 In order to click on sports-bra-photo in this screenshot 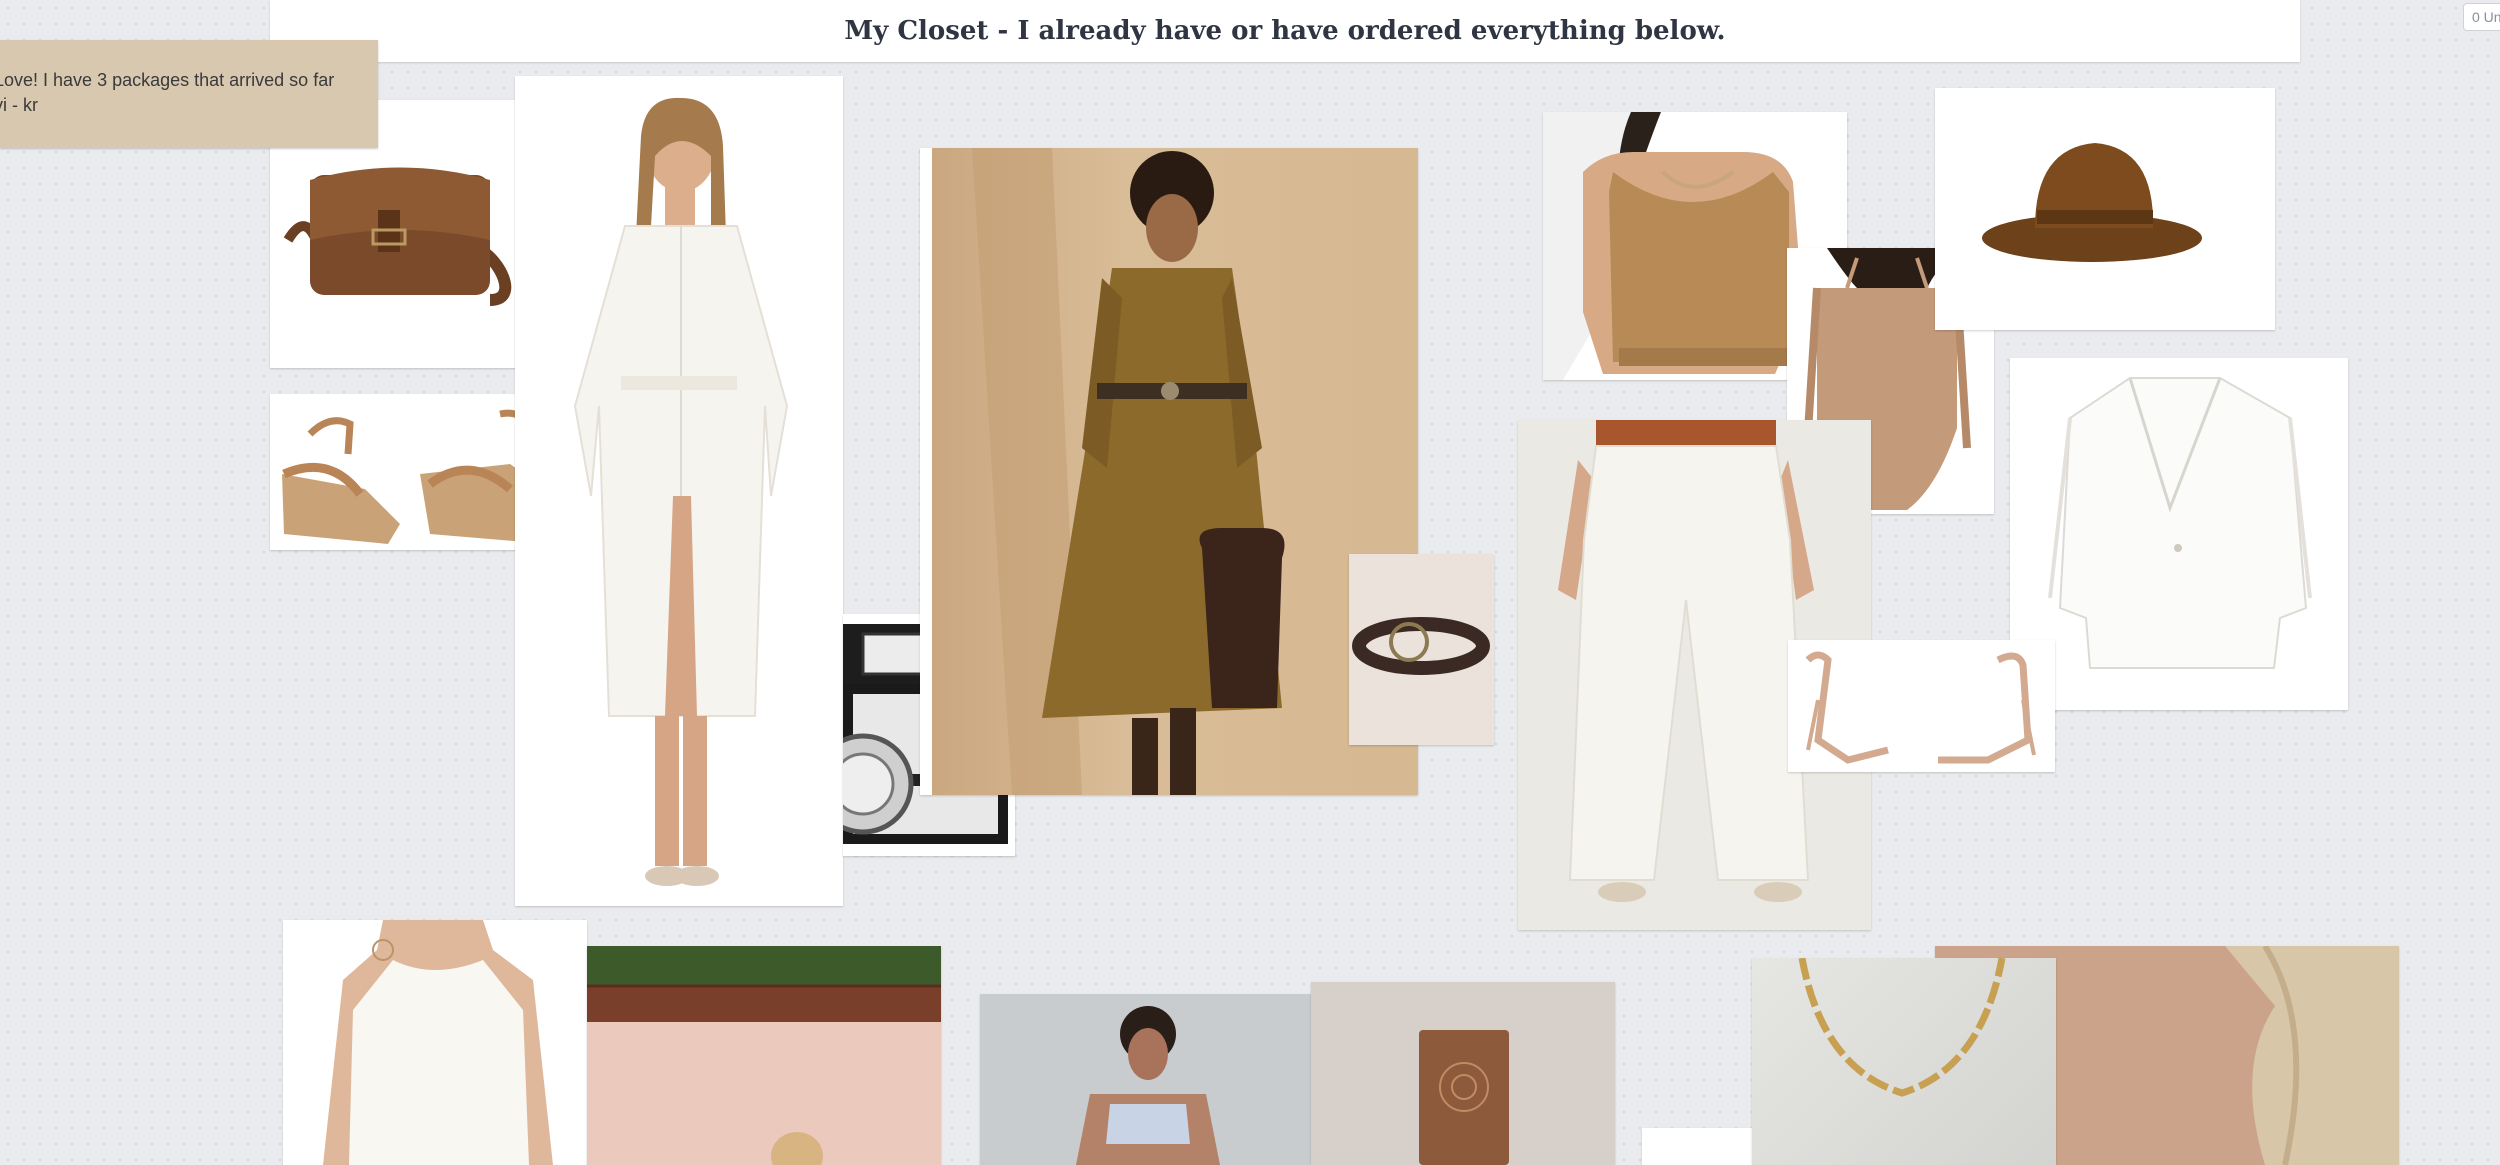, I will do `click(1146, 1079)`.